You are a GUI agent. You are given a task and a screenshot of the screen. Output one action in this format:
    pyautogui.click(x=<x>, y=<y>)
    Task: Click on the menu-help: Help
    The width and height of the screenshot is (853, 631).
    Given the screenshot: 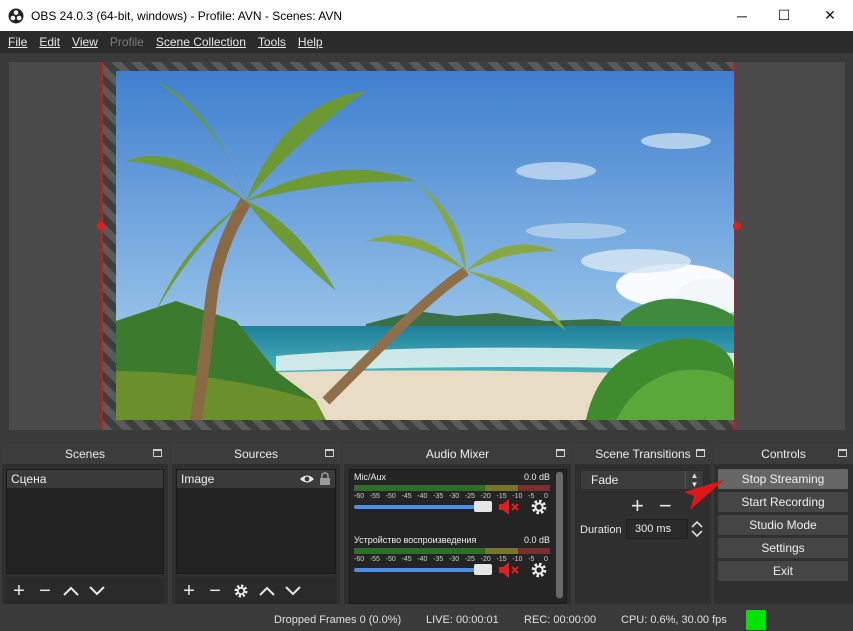 What is the action you would take?
    pyautogui.click(x=310, y=42)
    